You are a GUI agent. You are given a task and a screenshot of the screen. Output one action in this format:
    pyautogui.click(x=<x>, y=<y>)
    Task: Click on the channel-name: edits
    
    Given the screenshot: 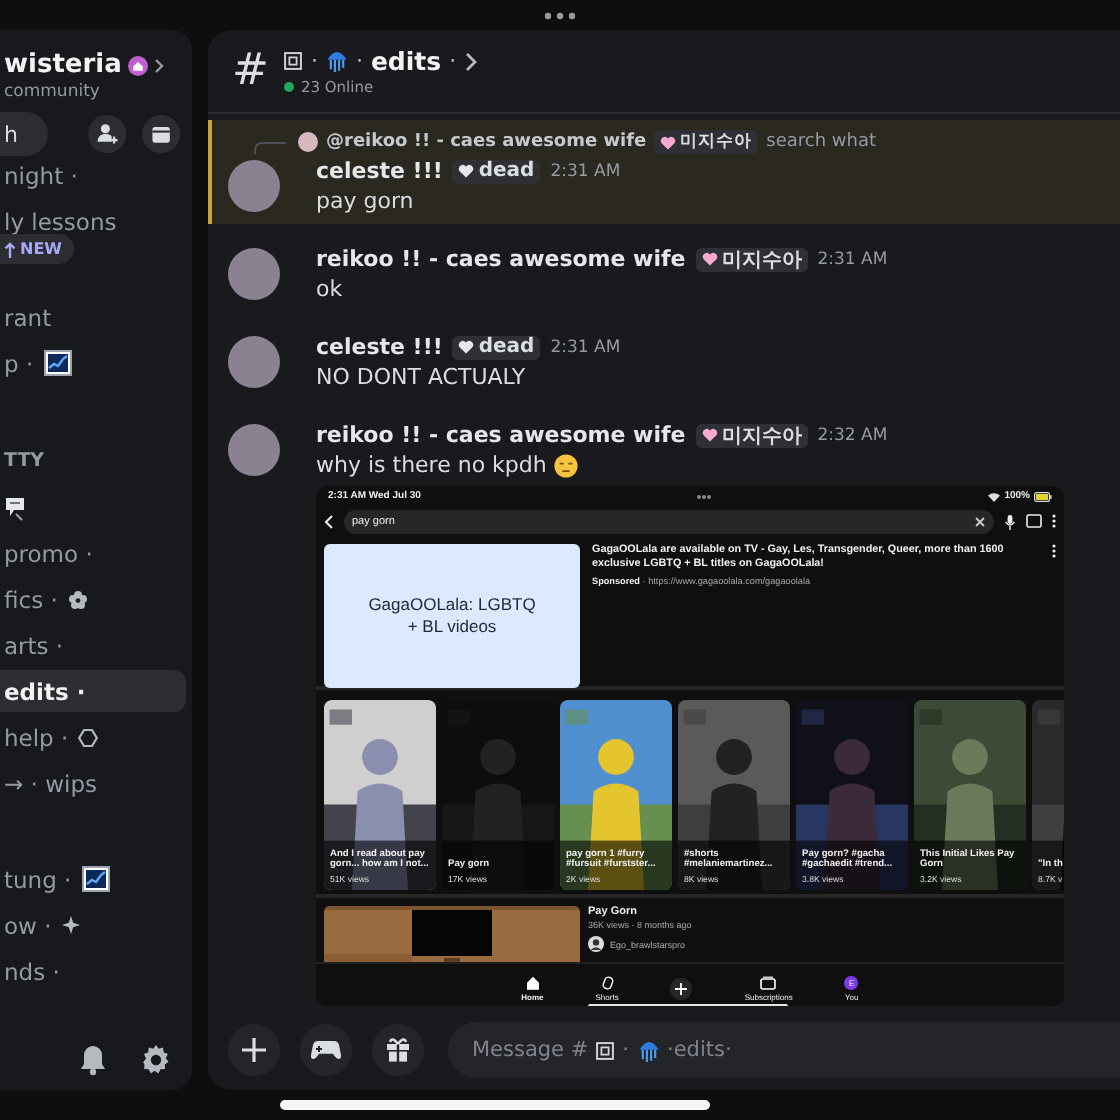 What is the action you would take?
    pyautogui.click(x=406, y=61)
    